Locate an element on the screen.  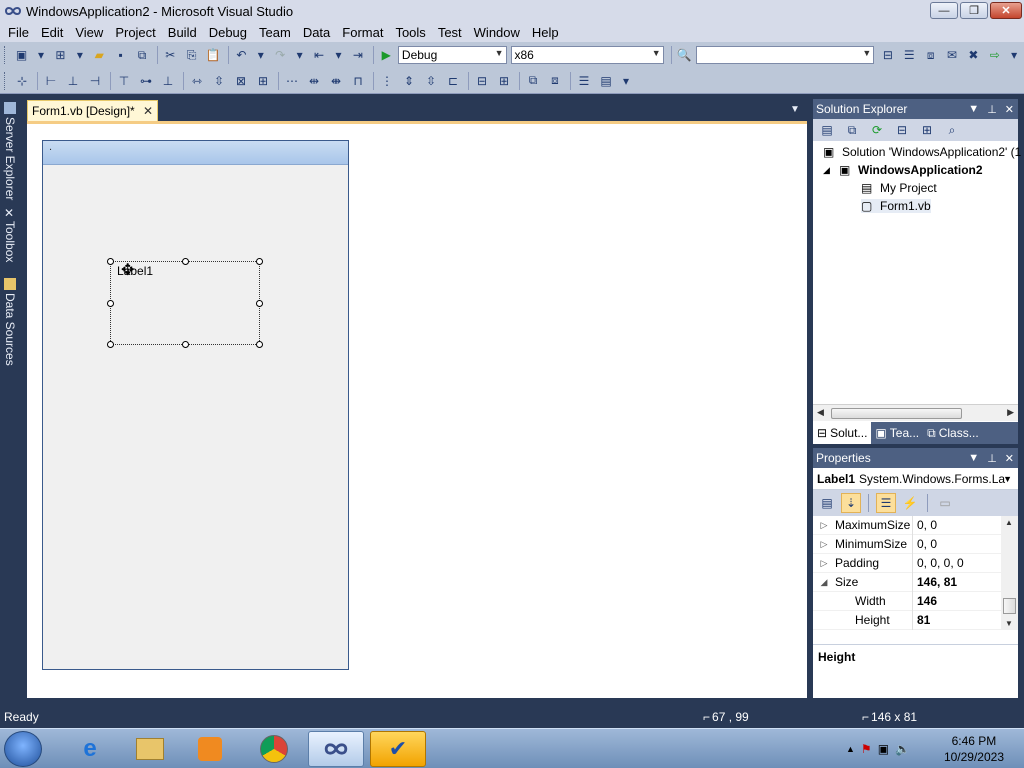
object-selector: Label1 System.Windows.Forms.La ▼ is located at coordinates (915, 479).